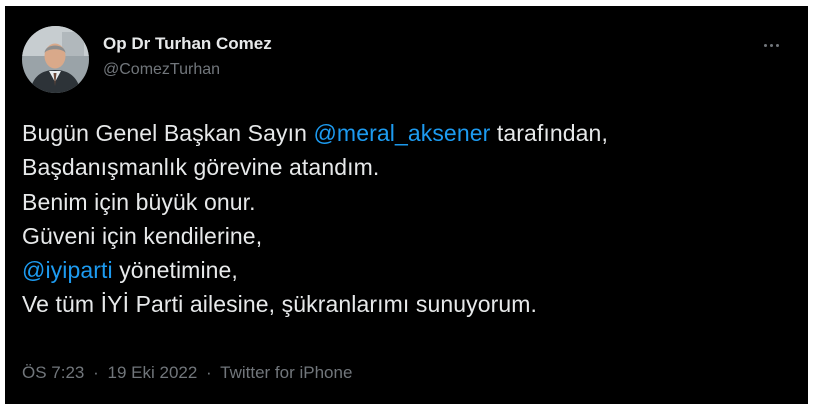 The width and height of the screenshot is (815, 412). What do you see at coordinates (142, 235) in the screenshot?
I see `tweet-text-segment: Güveni için kendilerine,` at bounding box center [142, 235].